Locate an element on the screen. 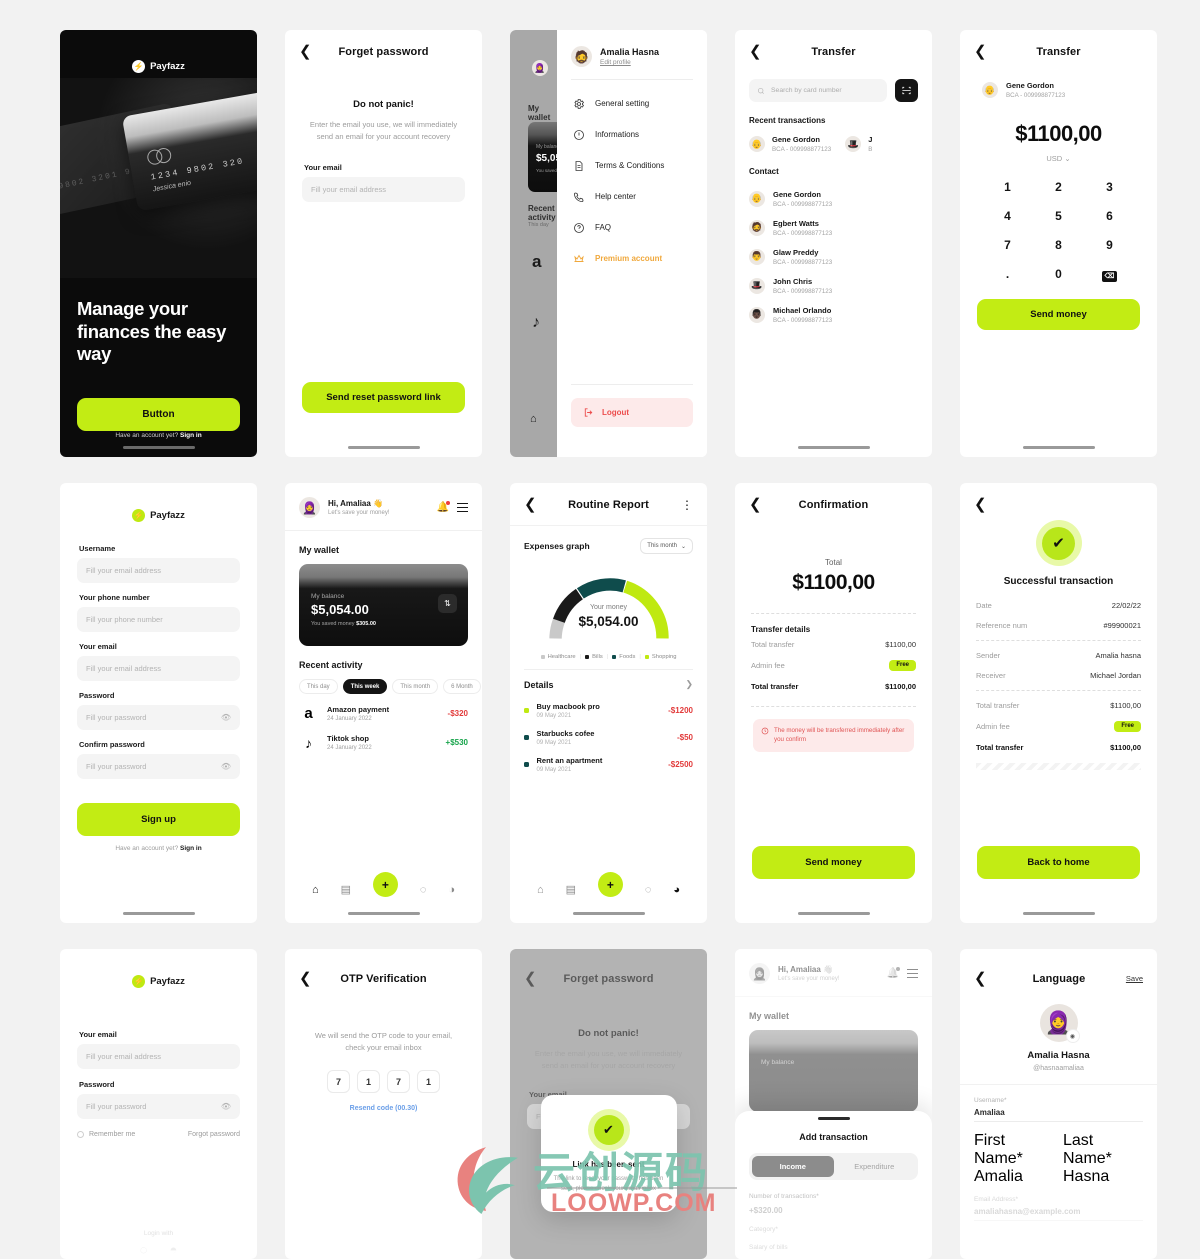  avatar: 🧕 ◉ is located at coordinates (1059, 1023).